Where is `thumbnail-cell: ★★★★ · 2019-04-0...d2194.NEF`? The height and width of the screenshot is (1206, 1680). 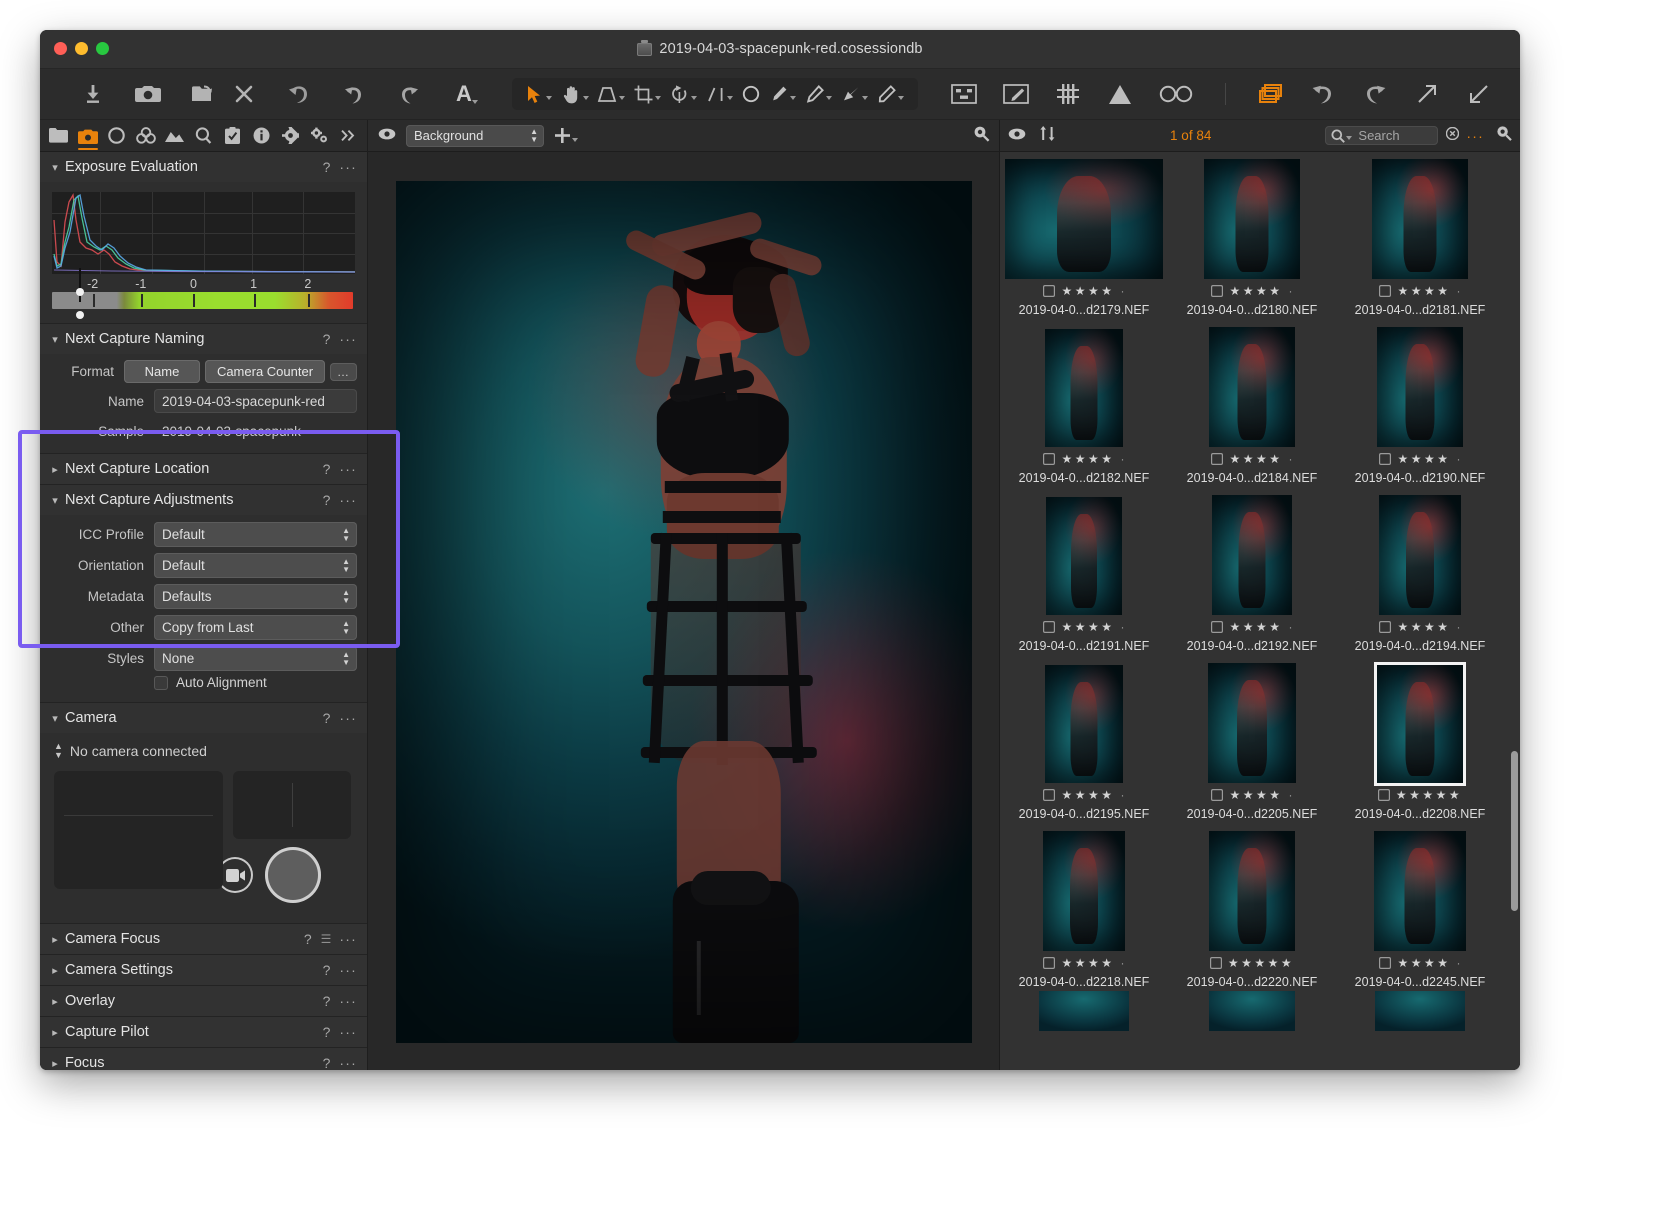
thumbnail-cell: ★★★★ · 2019-04-0...d2194.NEF is located at coordinates (1420, 571).